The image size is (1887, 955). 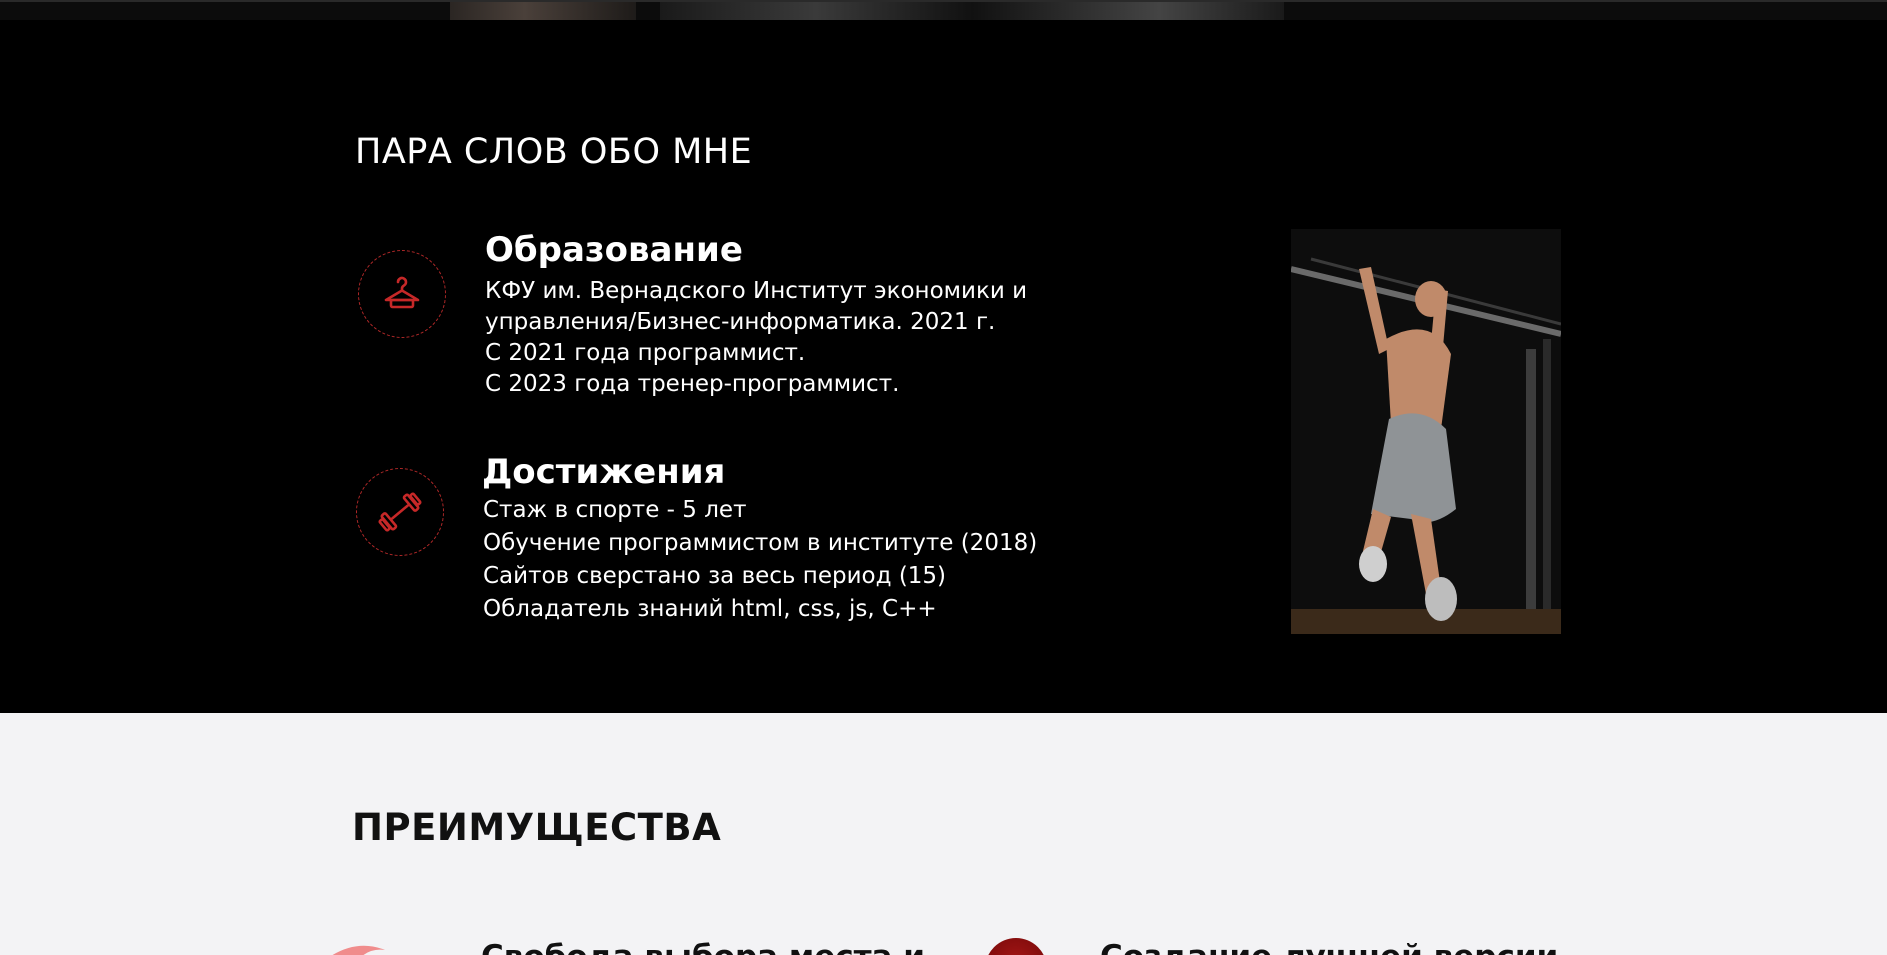 I want to click on section-title: ПАРА СЛОВ ОБО МНЕ, so click(x=554, y=152).